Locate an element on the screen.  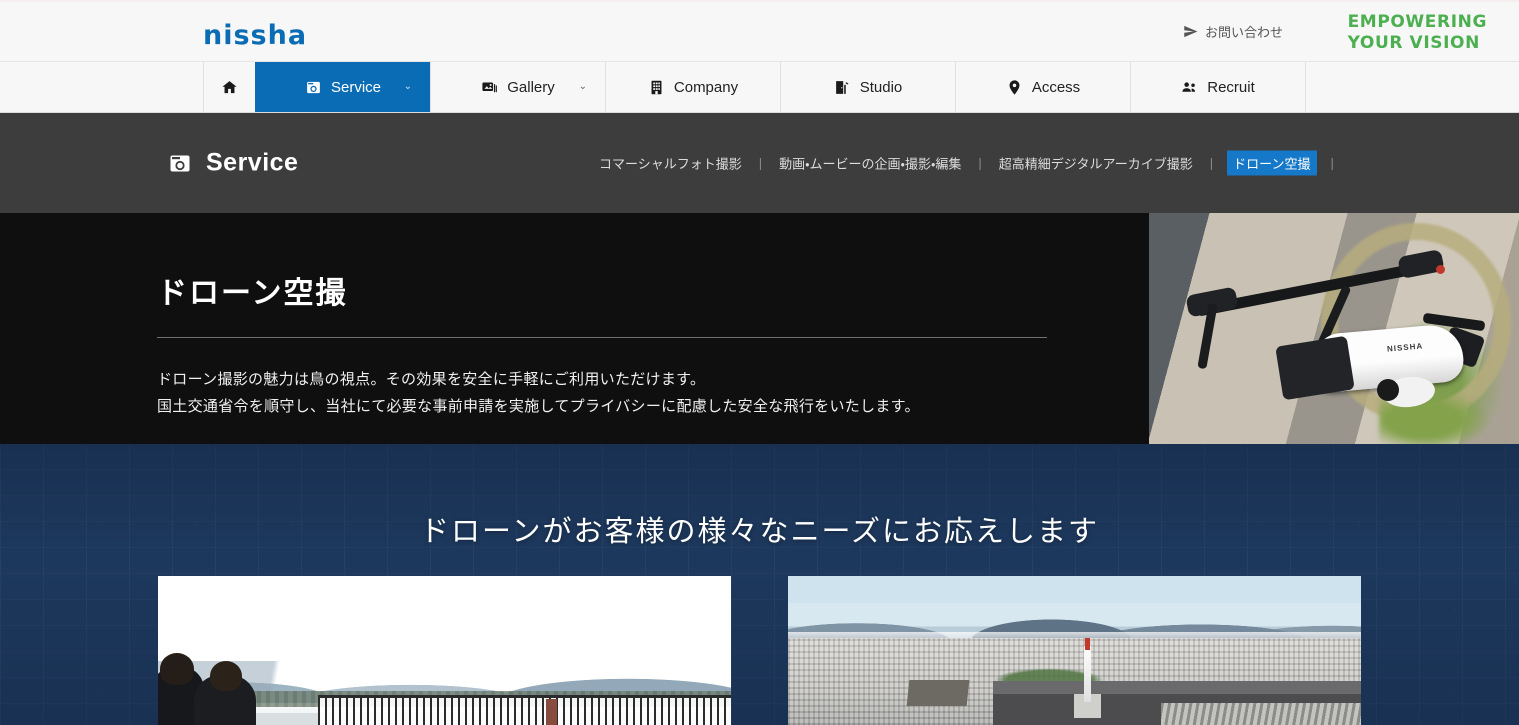
nav-item-home is located at coordinates (229, 87).